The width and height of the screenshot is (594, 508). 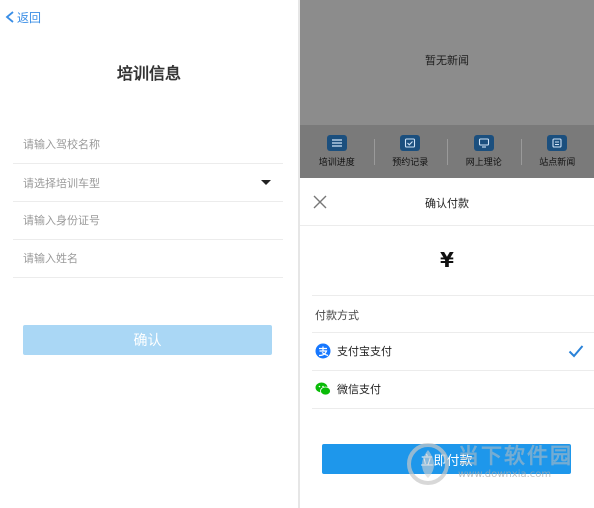 I want to click on list-icon, so click(x=336, y=143).